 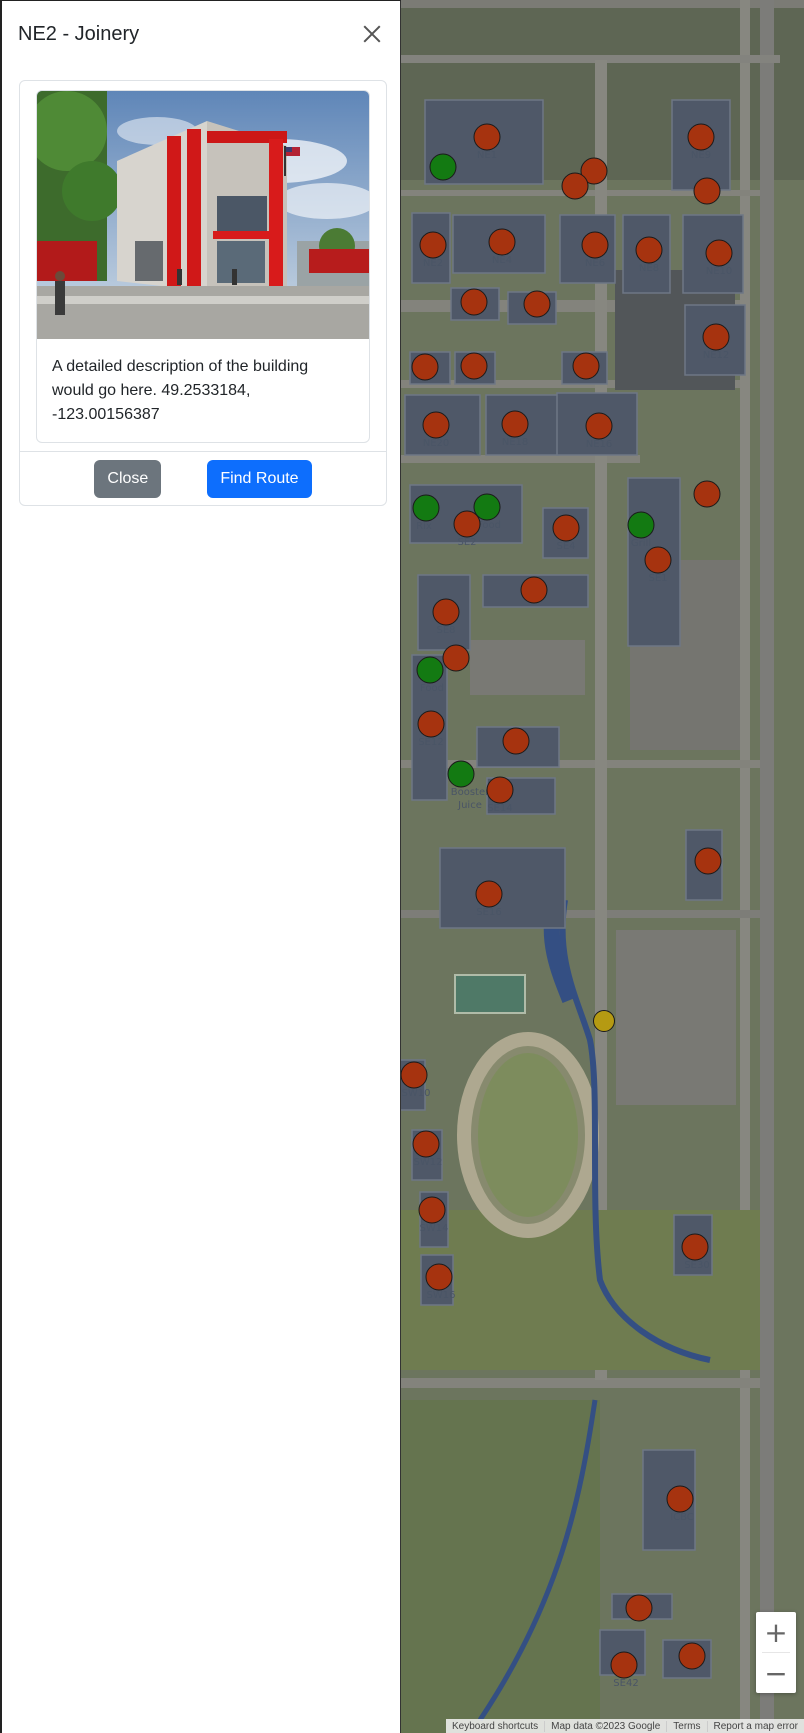 I want to click on building-pin-ne18, so click(x=515, y=424).